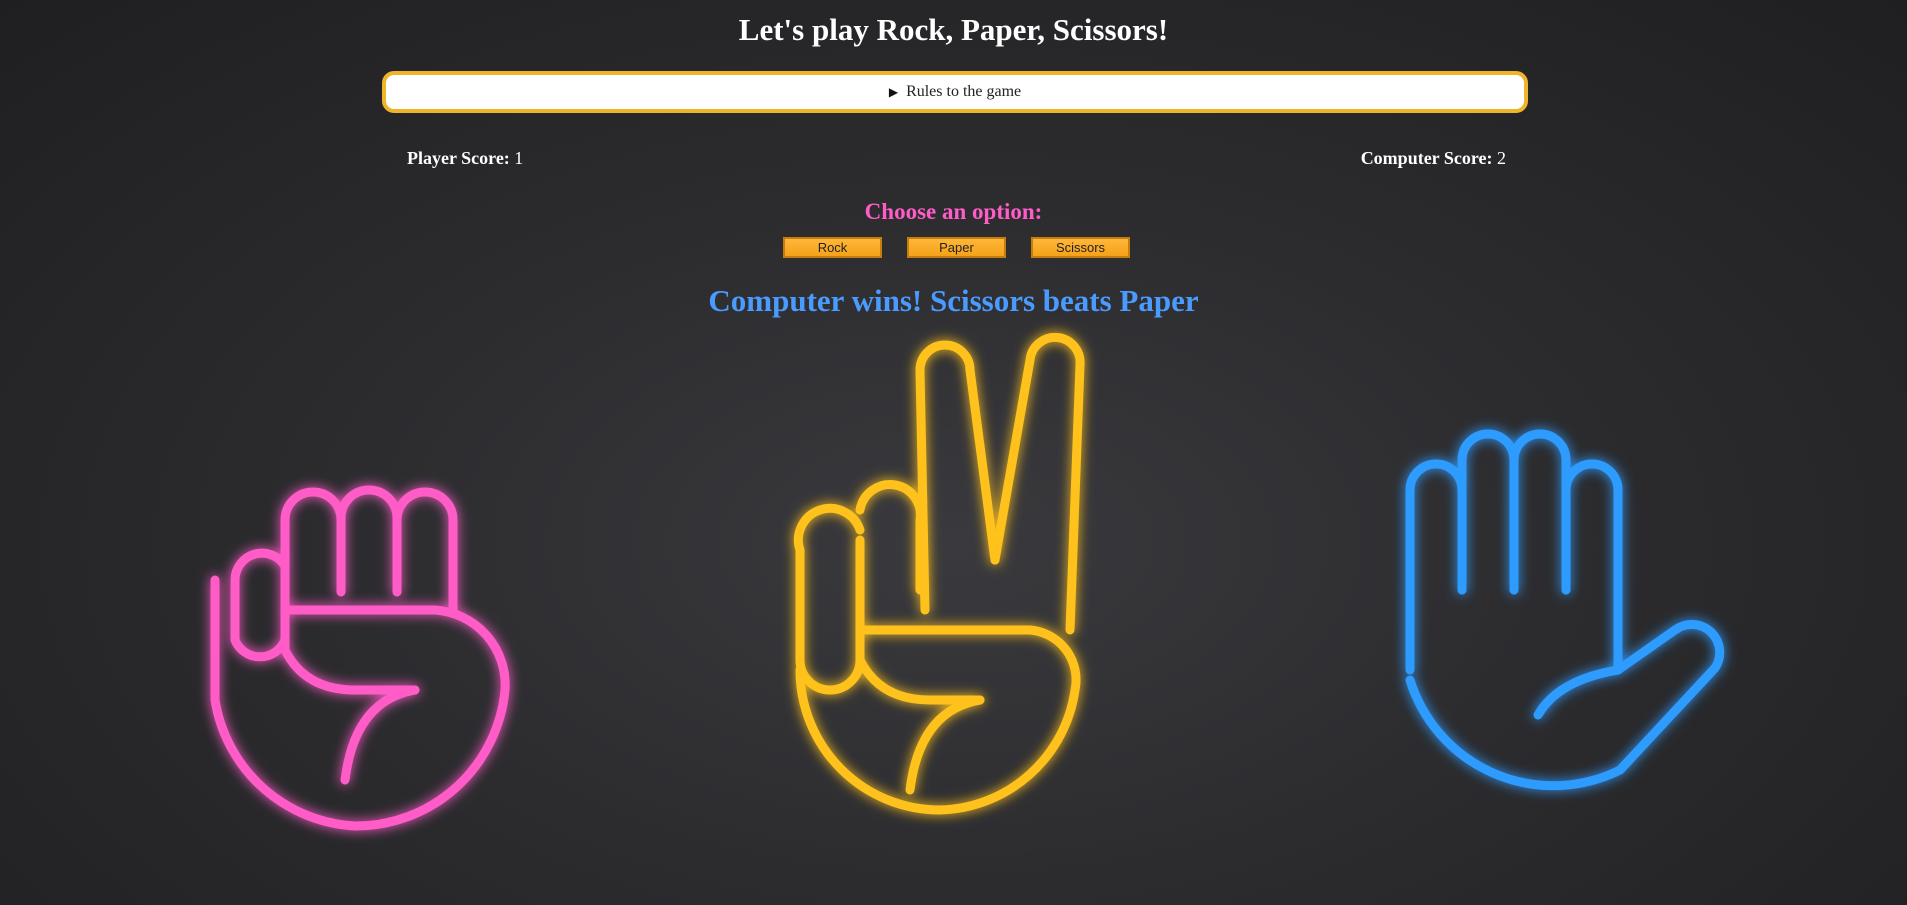 The width and height of the screenshot is (1907, 905). I want to click on scissors-peace-icon, so click(950, 585).